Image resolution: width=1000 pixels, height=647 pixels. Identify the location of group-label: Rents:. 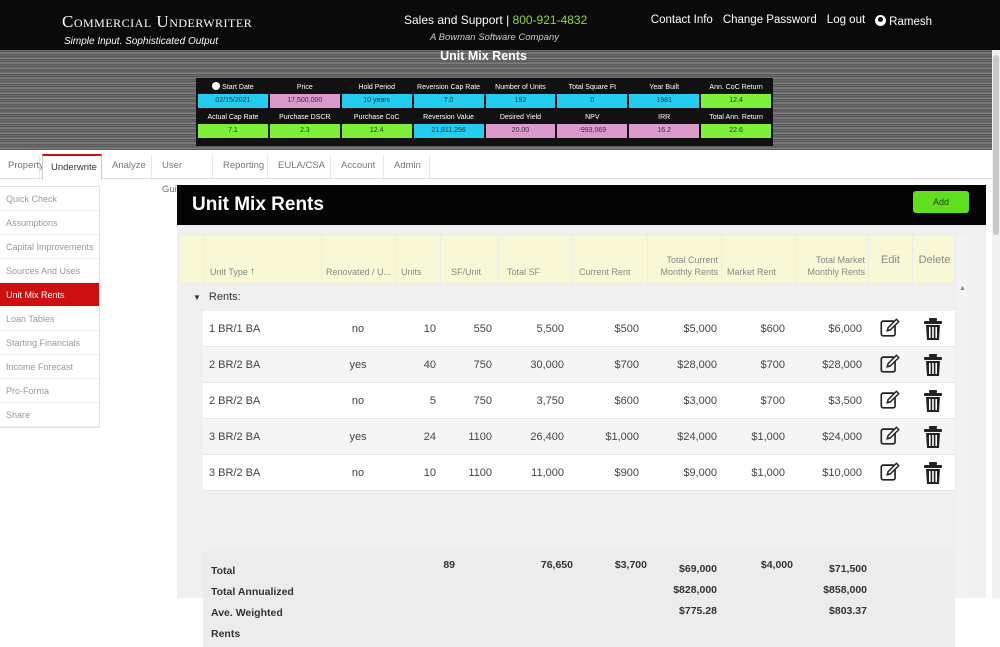
(224, 297).